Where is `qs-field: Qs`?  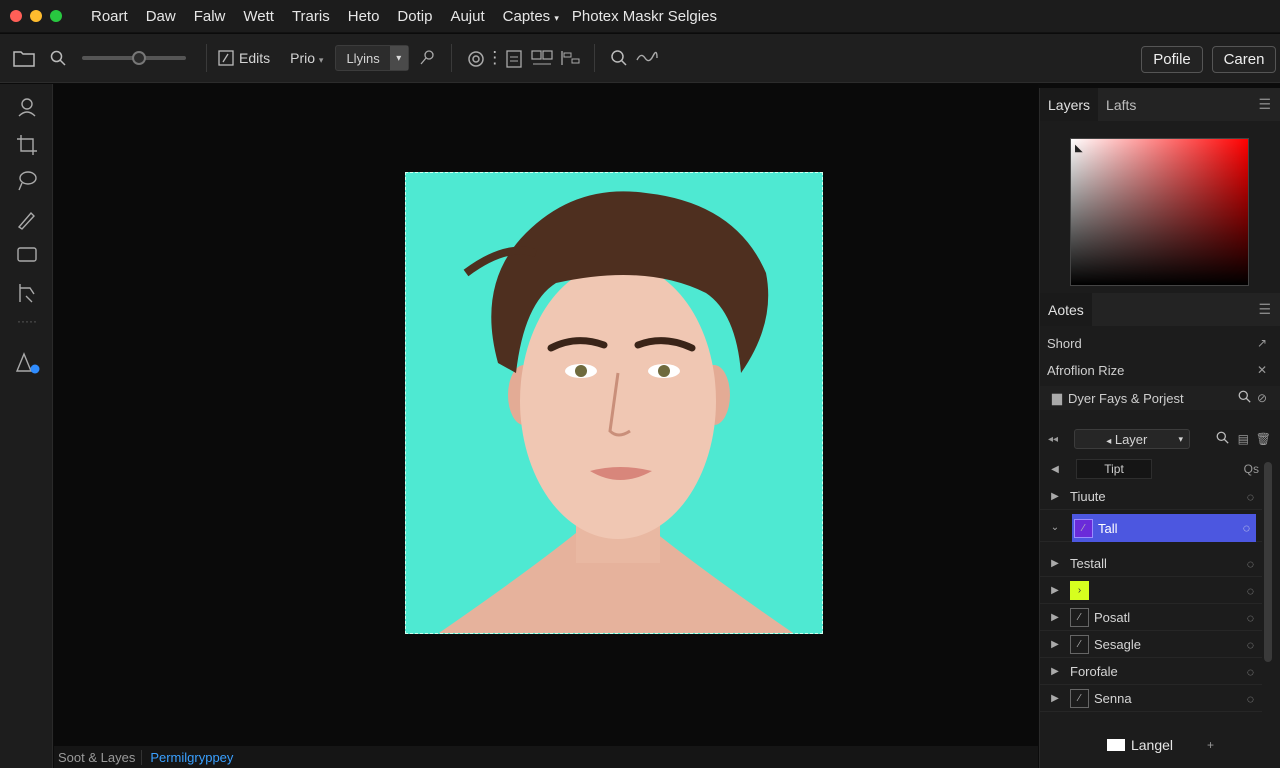
qs-field: Qs is located at coordinates (1251, 469).